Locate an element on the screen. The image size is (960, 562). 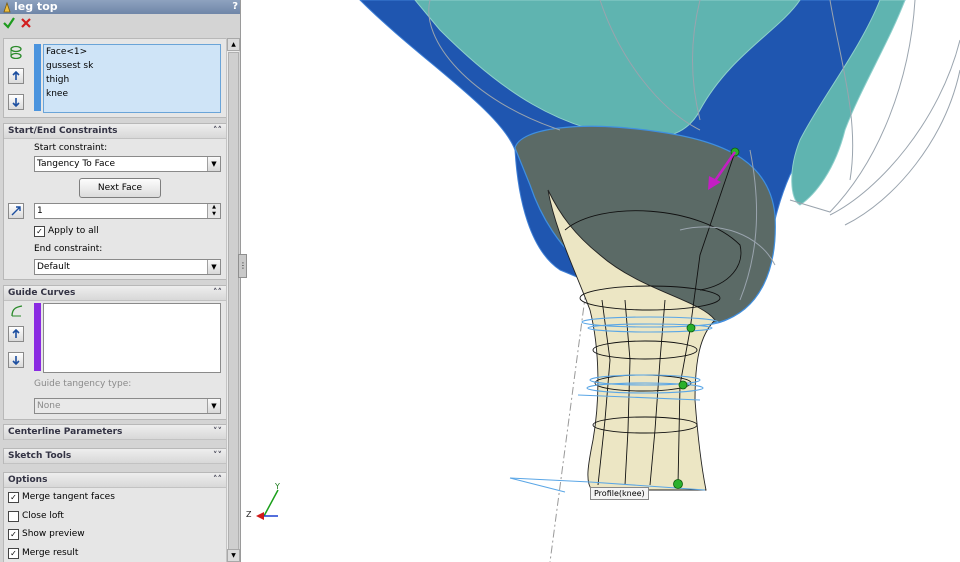
axis-y-label: Y is located at coordinates (277, 486).